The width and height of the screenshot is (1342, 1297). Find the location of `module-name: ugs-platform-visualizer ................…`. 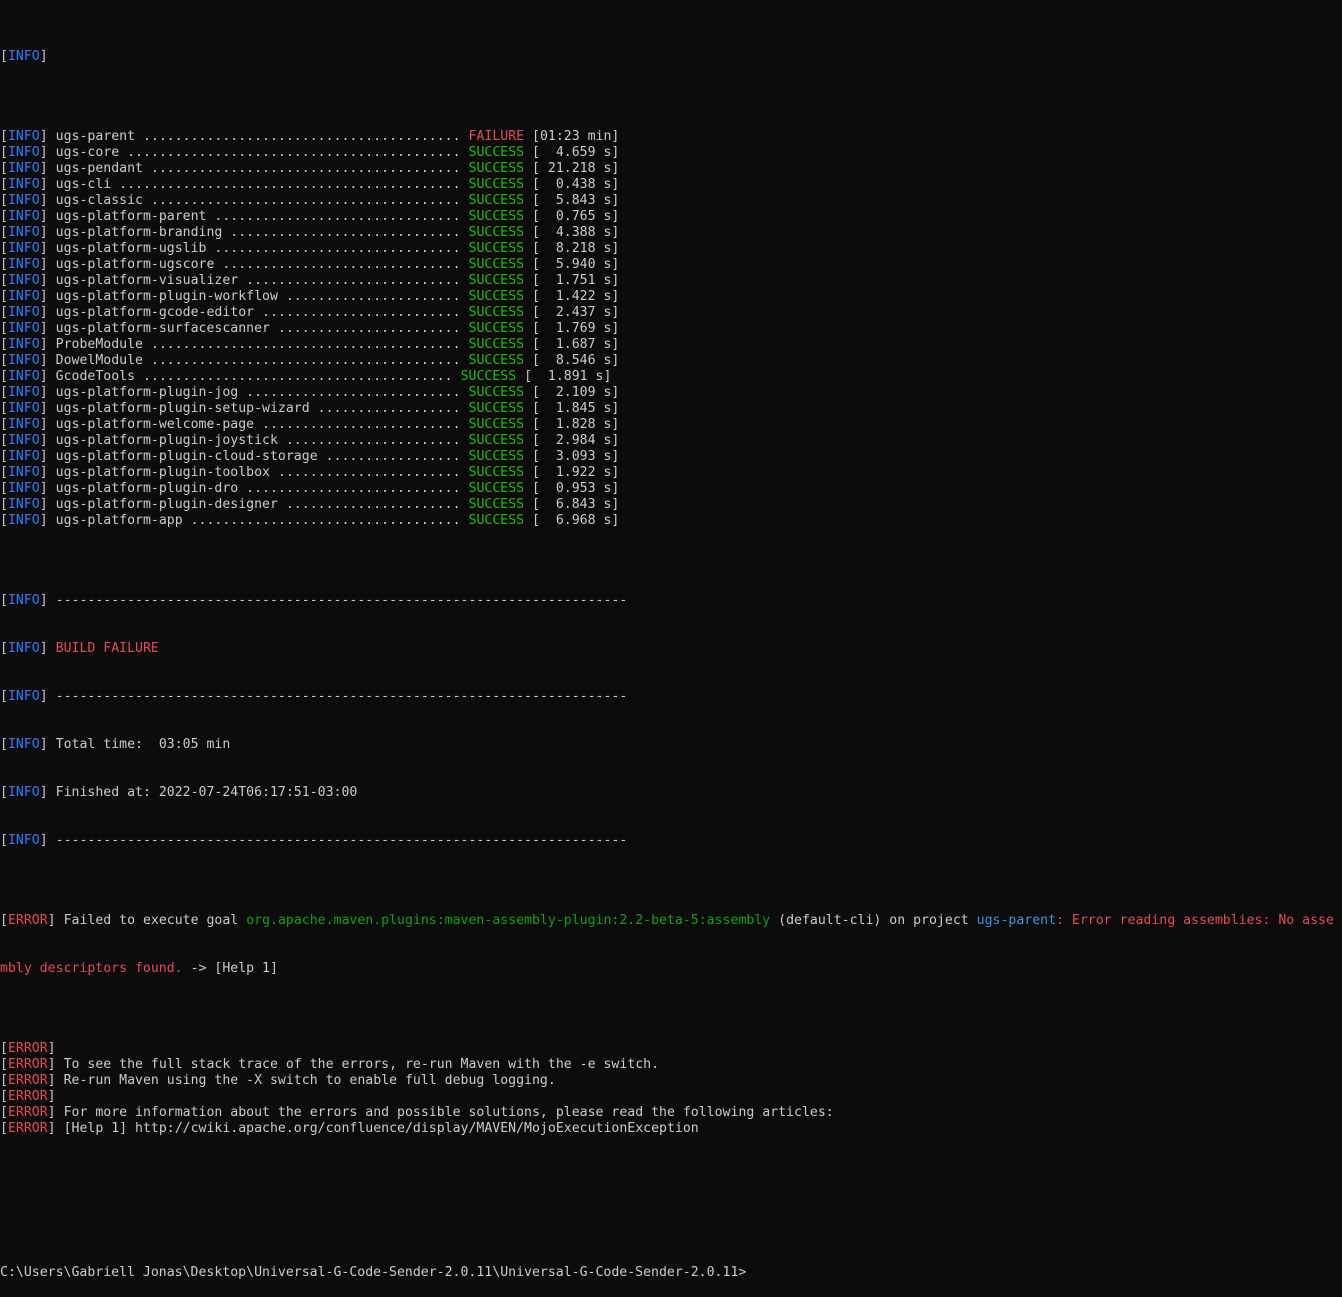

module-name: ugs-platform-visualizer ................… is located at coordinates (258, 280).